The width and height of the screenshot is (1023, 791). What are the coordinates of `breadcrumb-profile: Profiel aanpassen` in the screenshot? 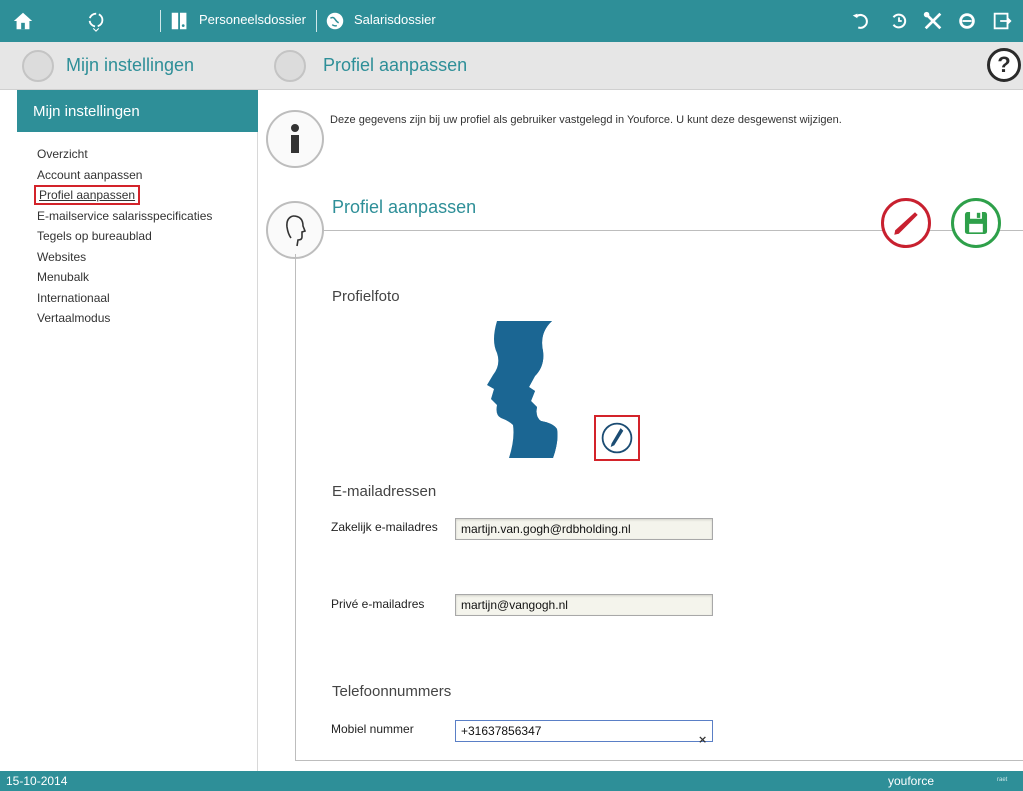 It's located at (395, 65).